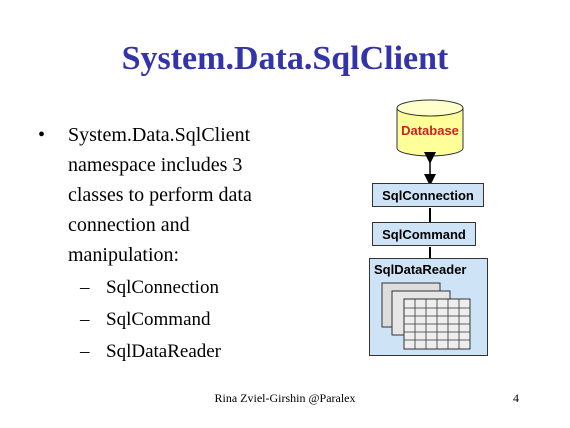  I want to click on sqlcommand-box: SqlCommand, so click(424, 234).